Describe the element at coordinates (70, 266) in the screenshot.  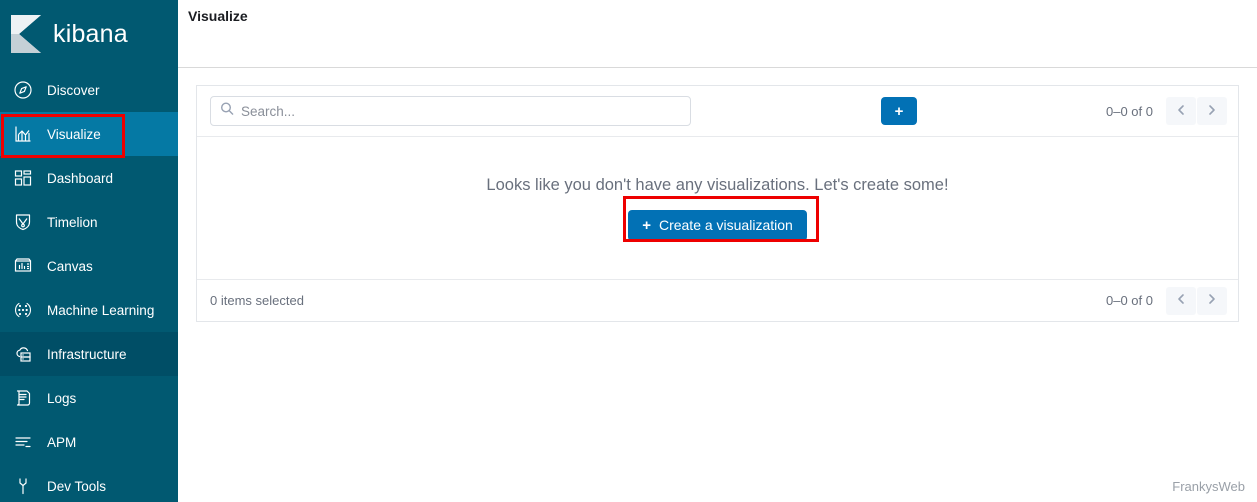
I see `sidebar-item-label: Canvas` at that location.